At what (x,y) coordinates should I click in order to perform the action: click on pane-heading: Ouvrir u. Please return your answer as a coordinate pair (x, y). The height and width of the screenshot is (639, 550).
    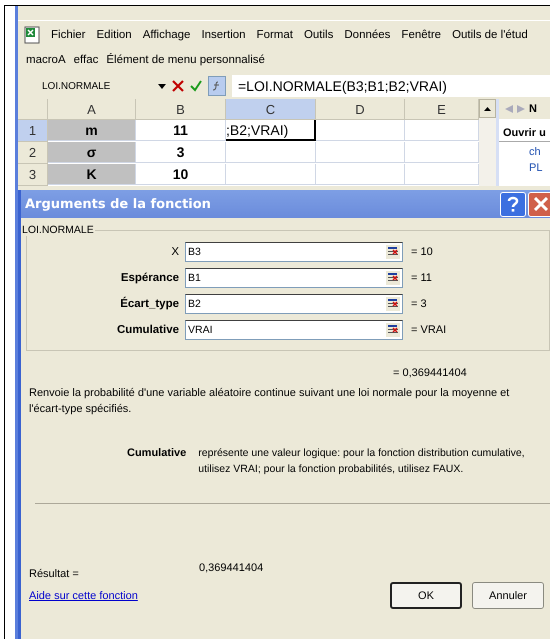
    Looking at the image, I should click on (524, 130).